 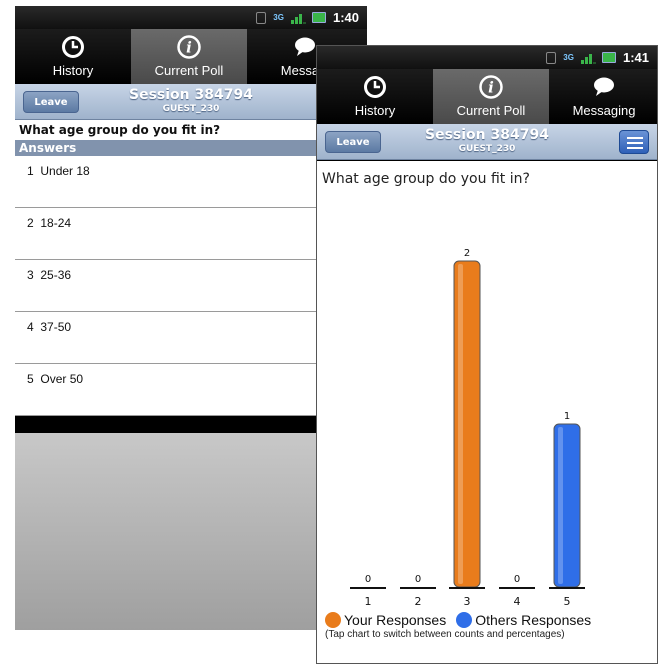 I want to click on answer-number: 3, so click(x=30, y=275).